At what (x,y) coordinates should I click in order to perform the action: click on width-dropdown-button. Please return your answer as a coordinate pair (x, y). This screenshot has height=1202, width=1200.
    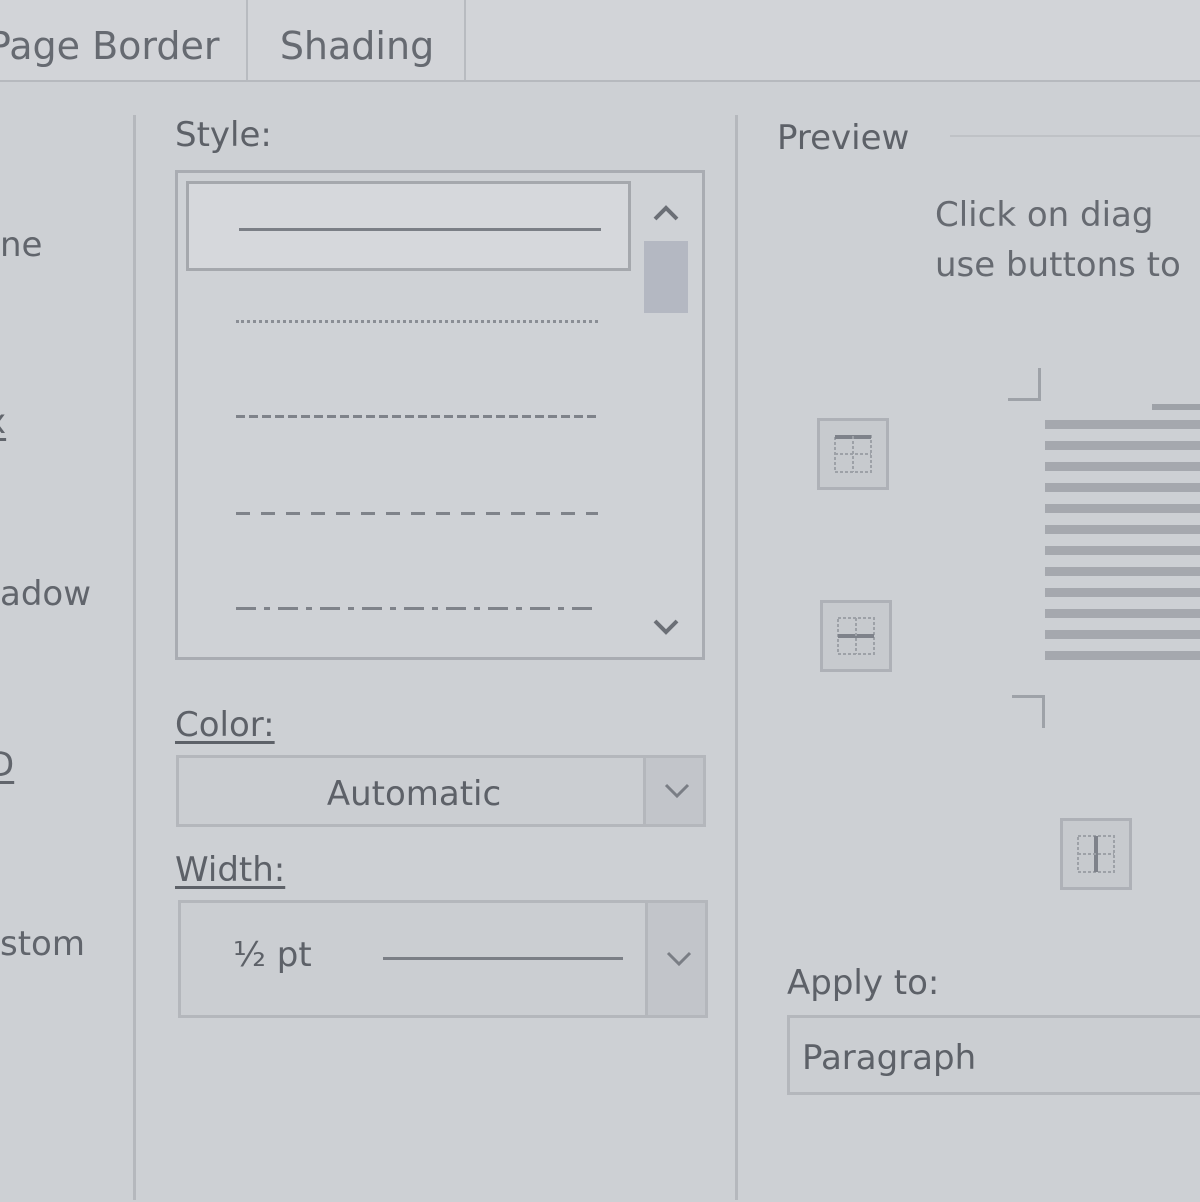
    Looking at the image, I should click on (675, 959).